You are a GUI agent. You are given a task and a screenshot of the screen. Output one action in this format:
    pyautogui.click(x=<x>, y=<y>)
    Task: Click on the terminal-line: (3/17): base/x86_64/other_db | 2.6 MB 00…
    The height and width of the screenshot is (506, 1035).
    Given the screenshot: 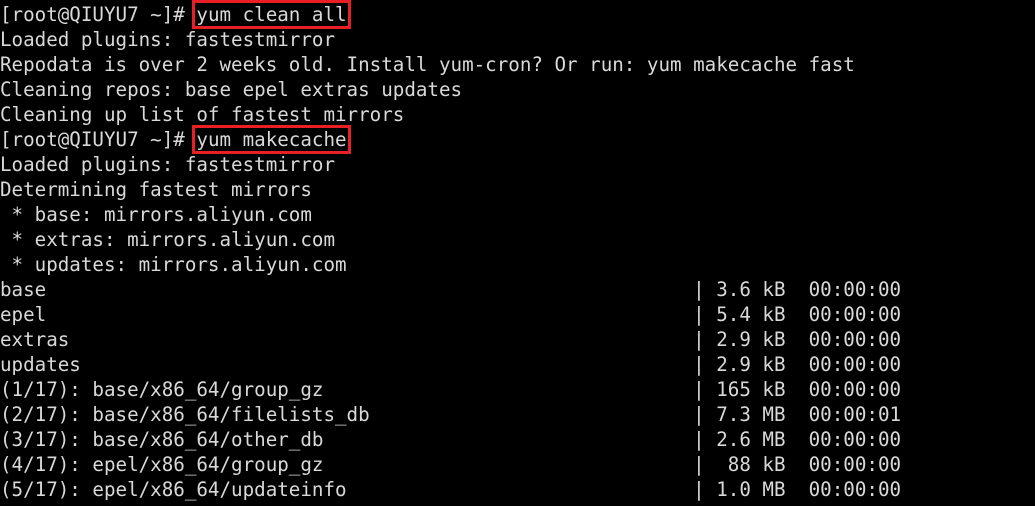 What is the action you would take?
    pyautogui.click(x=479, y=439)
    